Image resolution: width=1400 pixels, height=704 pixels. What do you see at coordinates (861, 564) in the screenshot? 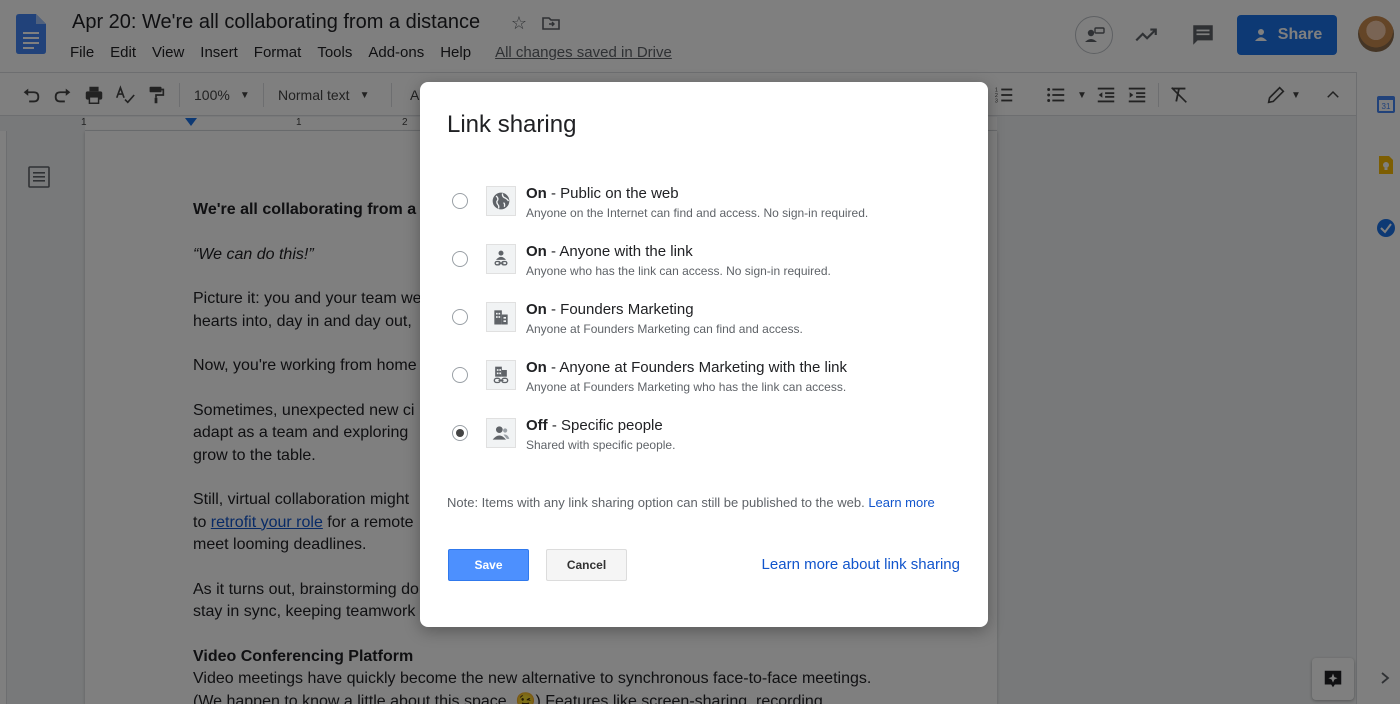
I see `learn-more-link-sharing: Learn more about link sharing` at bounding box center [861, 564].